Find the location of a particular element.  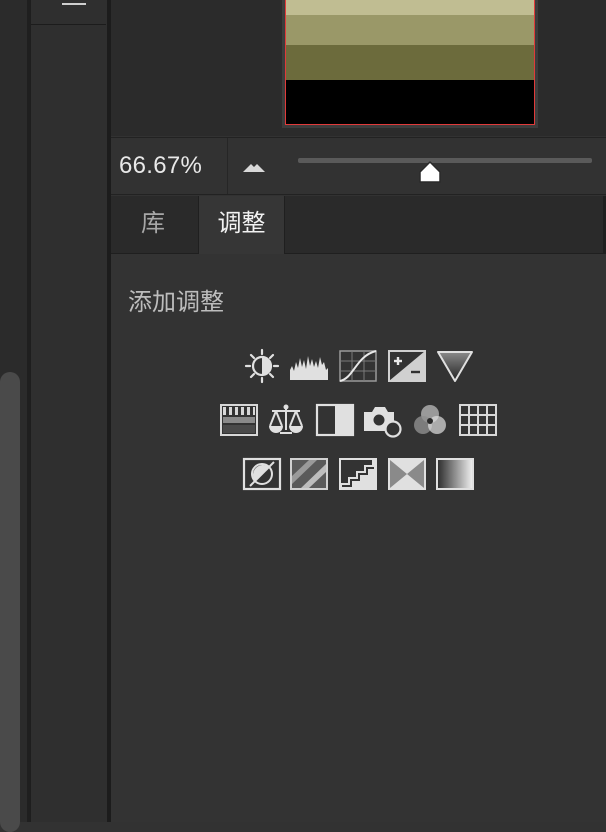

tab-adjustments: 调整 is located at coordinates (241, 225).